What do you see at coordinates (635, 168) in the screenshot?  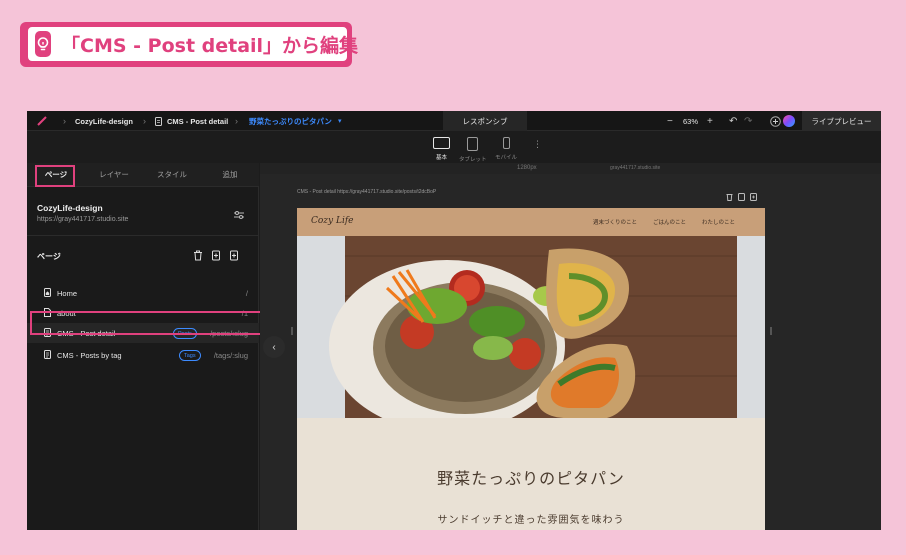 I see `ruler-domain-label: gray441717.studio.site` at bounding box center [635, 168].